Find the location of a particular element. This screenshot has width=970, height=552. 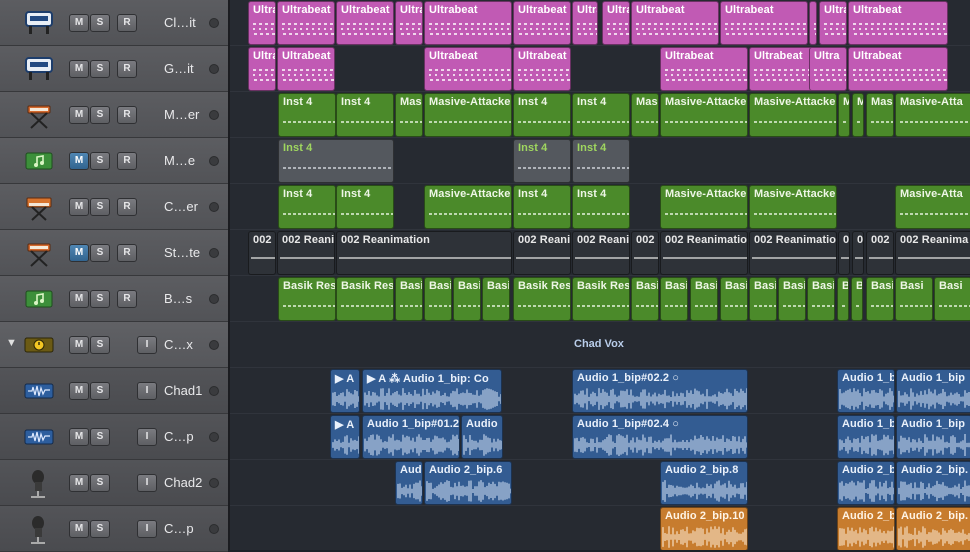

audio-region: Audio is located at coordinates (482, 437).